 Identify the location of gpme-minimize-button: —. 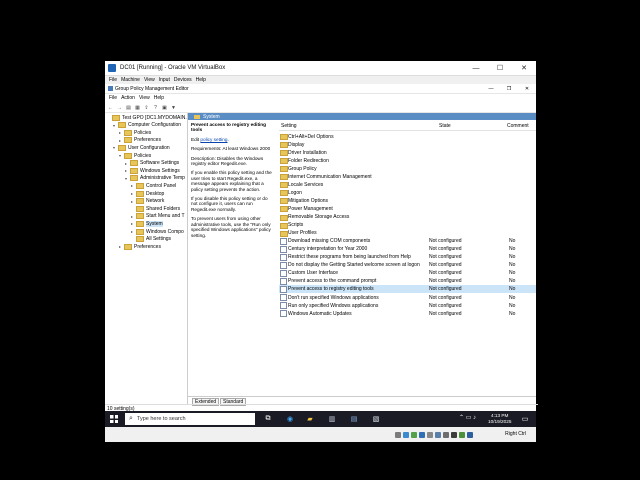
(491, 88).